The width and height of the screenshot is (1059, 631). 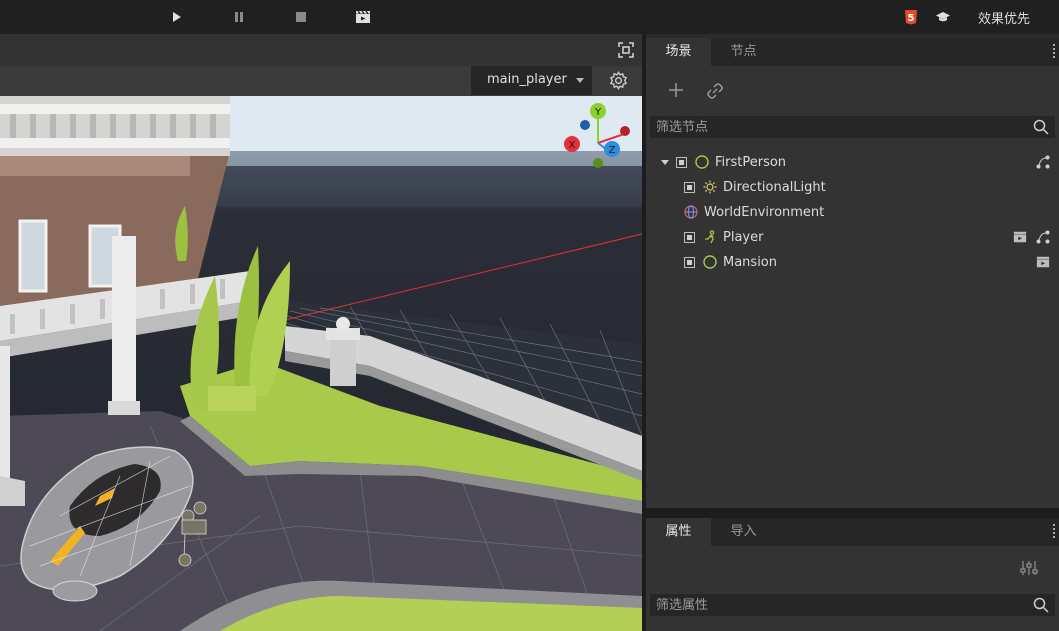 I want to click on html5-icon: 5, so click(x=911, y=17).